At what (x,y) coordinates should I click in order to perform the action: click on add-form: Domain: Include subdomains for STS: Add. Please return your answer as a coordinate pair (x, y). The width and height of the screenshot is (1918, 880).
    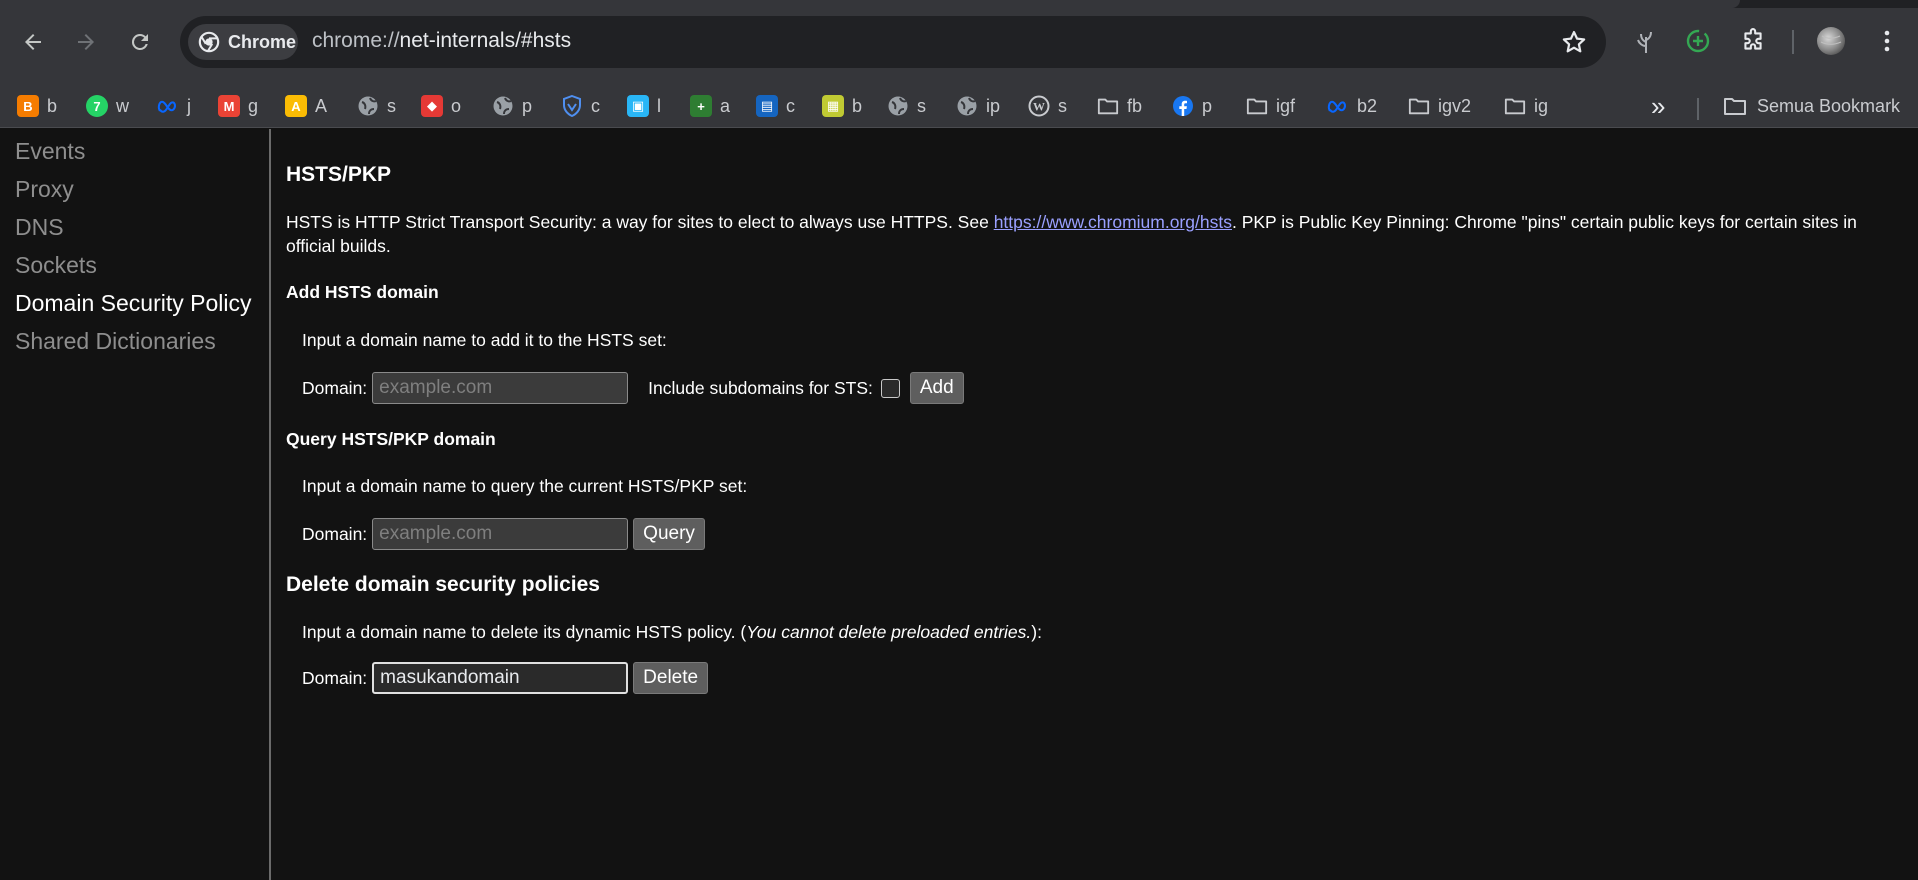
    Looking at the image, I should click on (633, 388).